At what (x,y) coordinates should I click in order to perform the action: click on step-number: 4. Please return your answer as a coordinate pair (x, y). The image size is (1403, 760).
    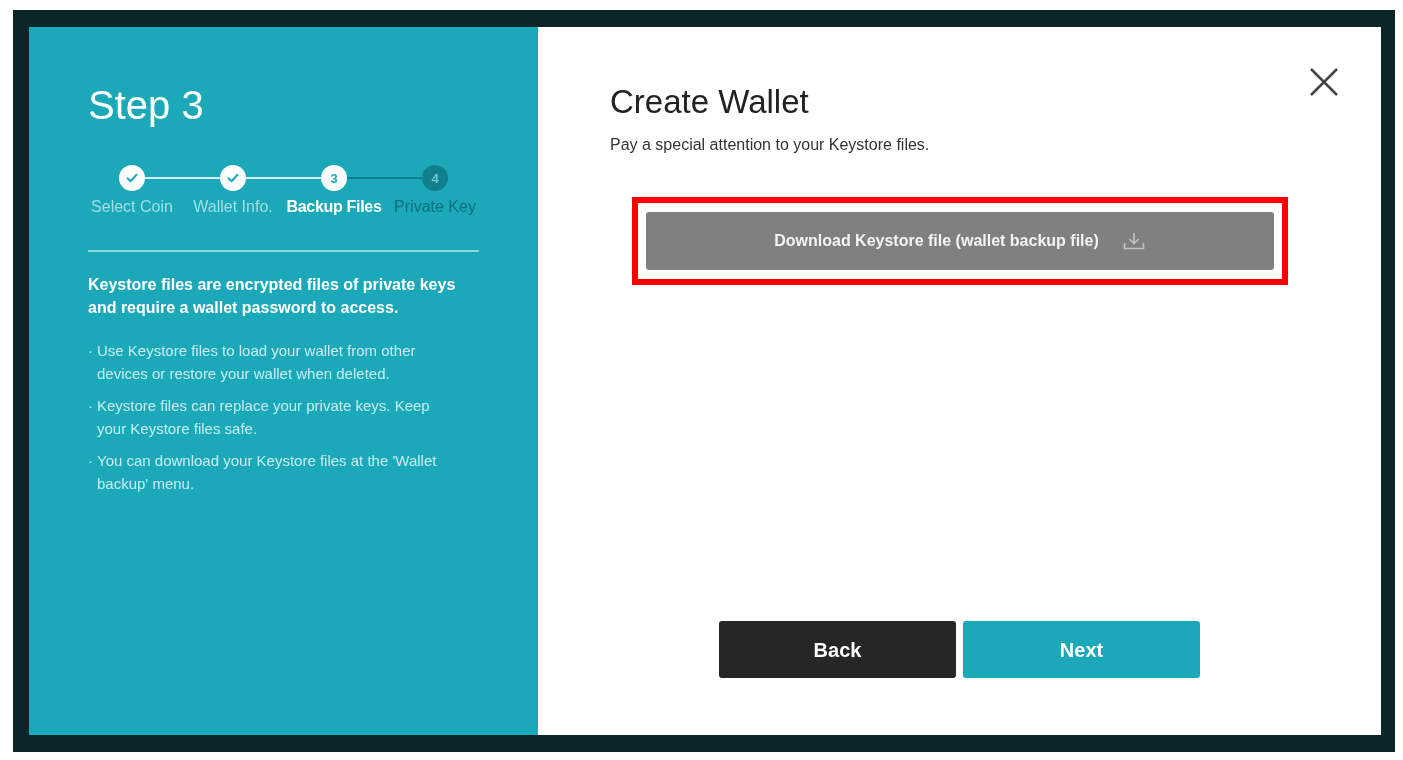
    Looking at the image, I should click on (435, 178).